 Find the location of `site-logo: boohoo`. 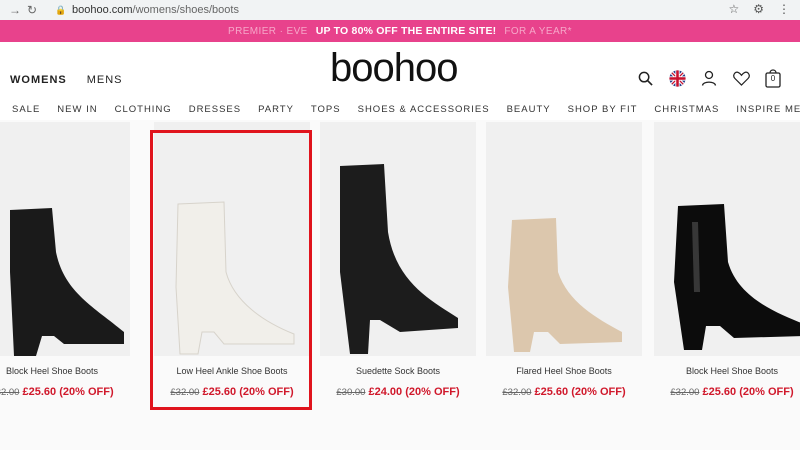

site-logo: boohoo is located at coordinates (394, 68).